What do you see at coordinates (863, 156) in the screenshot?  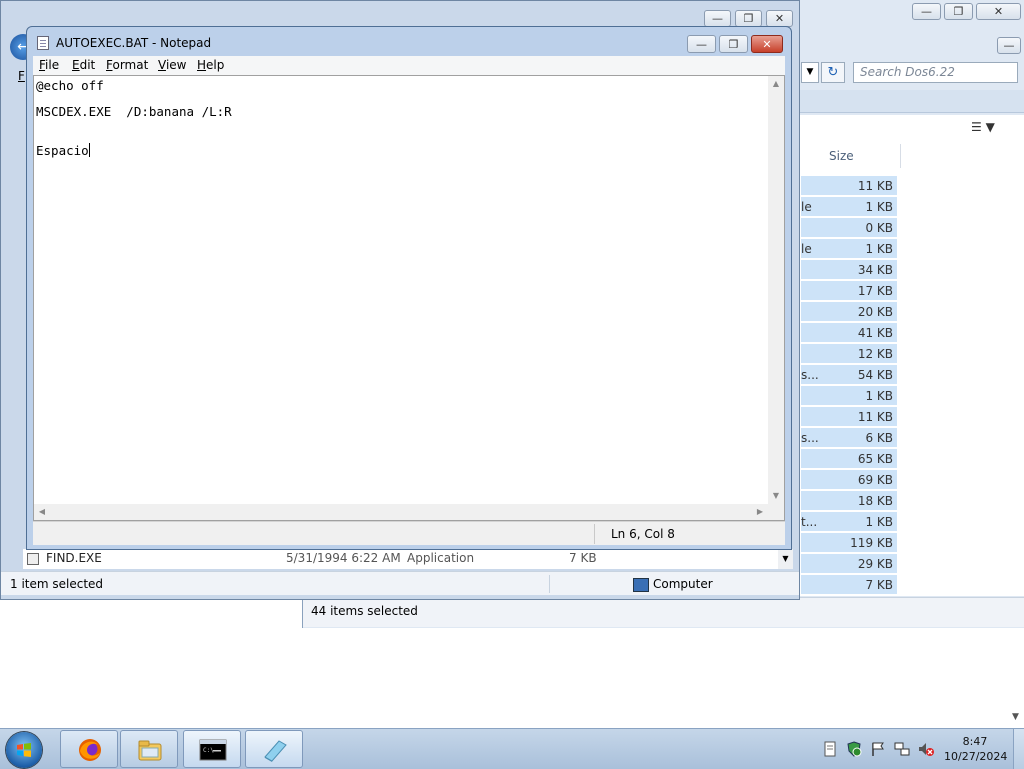 I see `column-header-size: Size` at bounding box center [863, 156].